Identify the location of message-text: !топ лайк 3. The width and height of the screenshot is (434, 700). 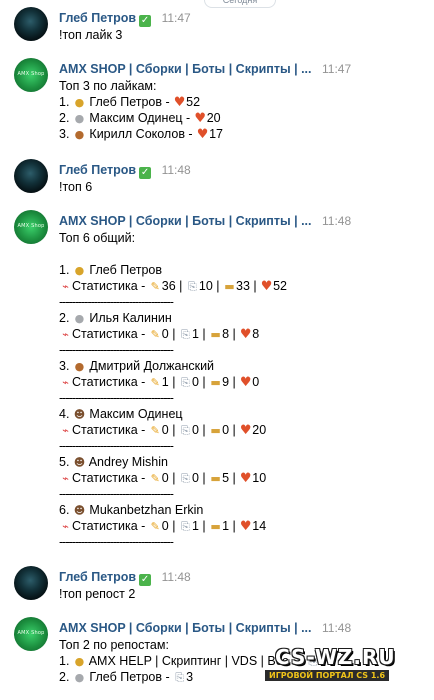
(91, 35).